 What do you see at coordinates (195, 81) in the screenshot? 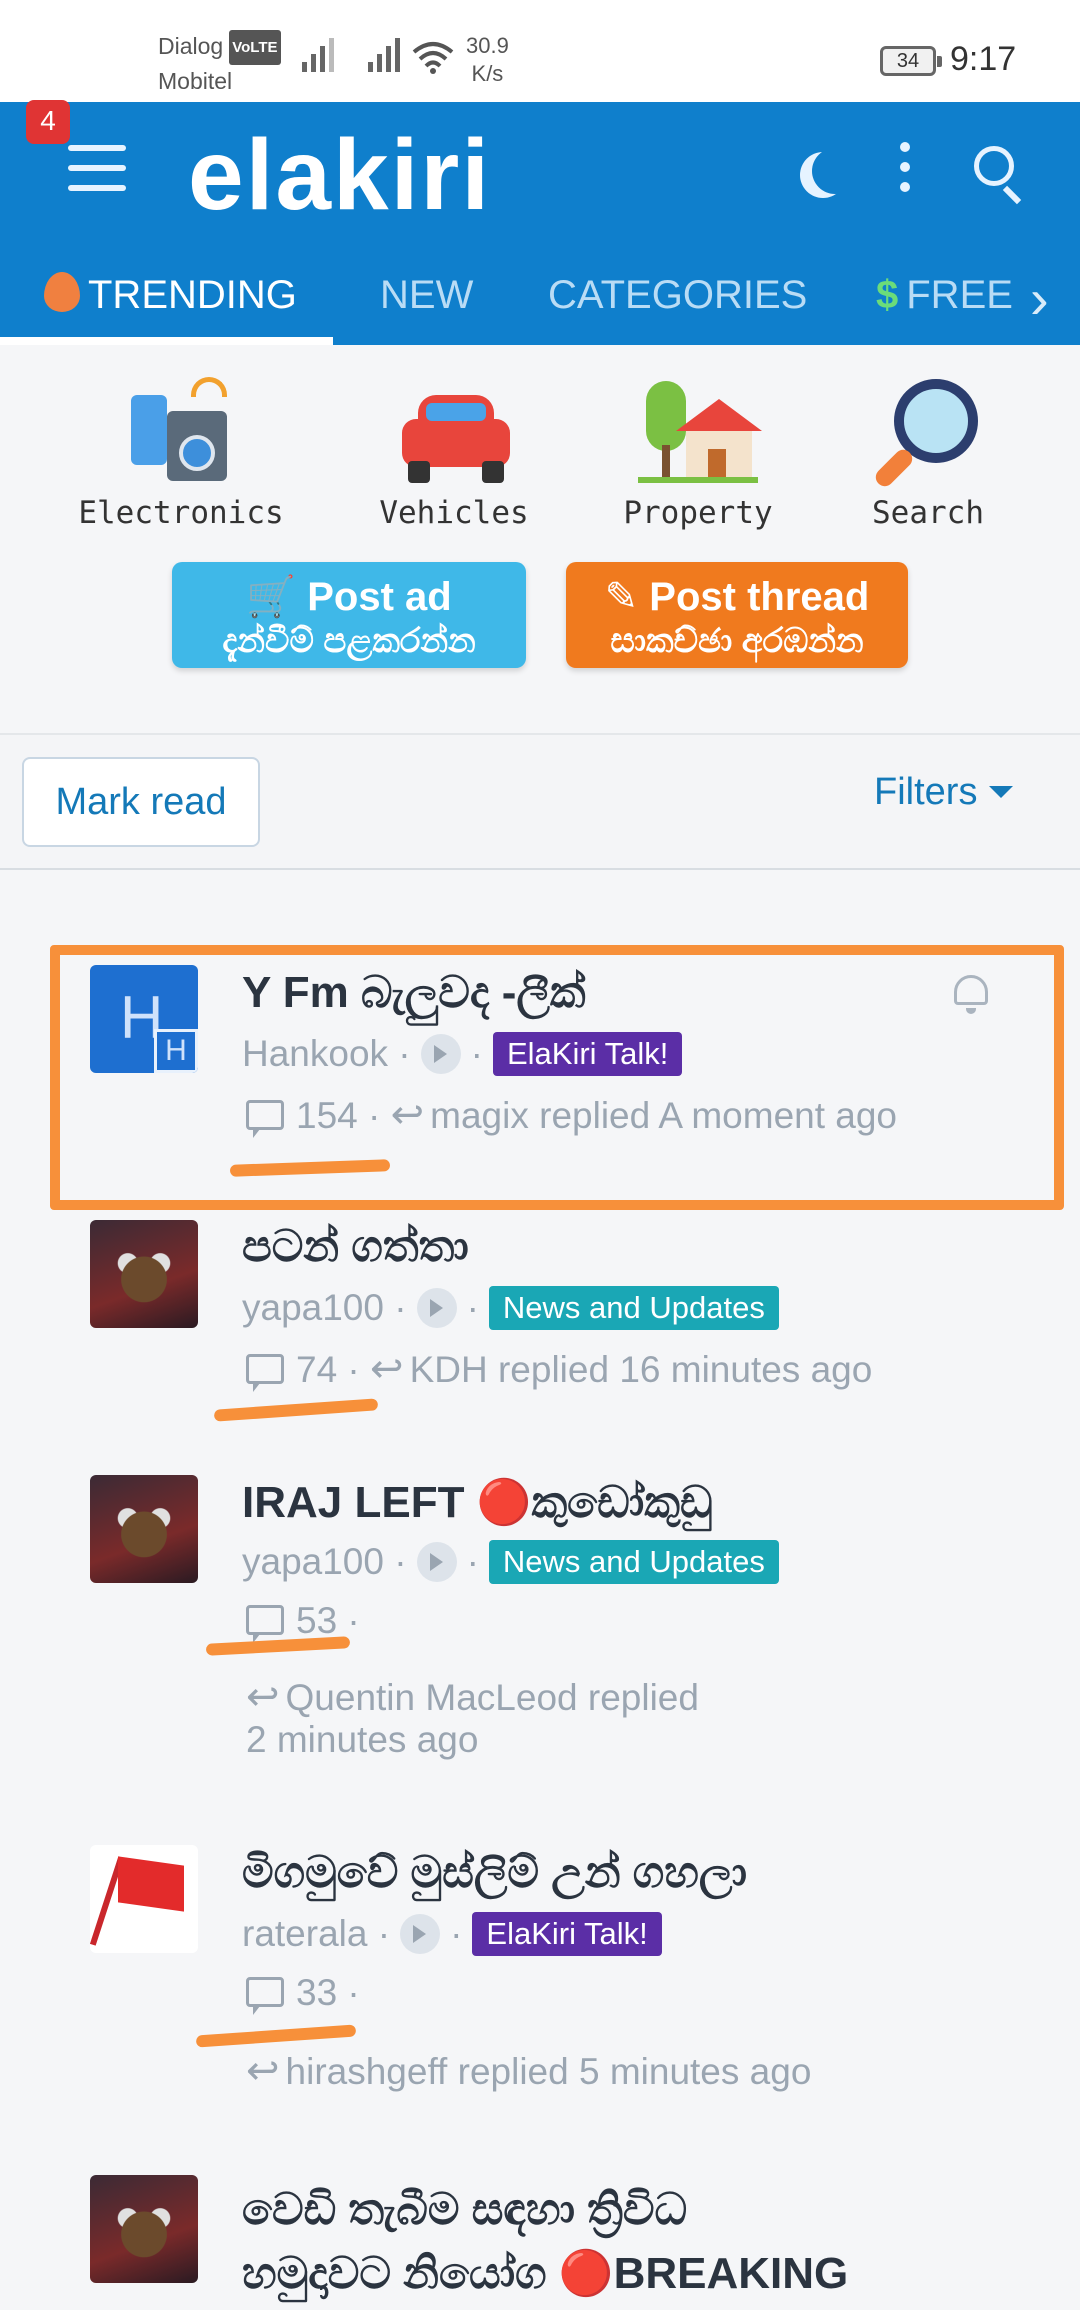
I see `carrier-mobitel: Mobitel` at bounding box center [195, 81].